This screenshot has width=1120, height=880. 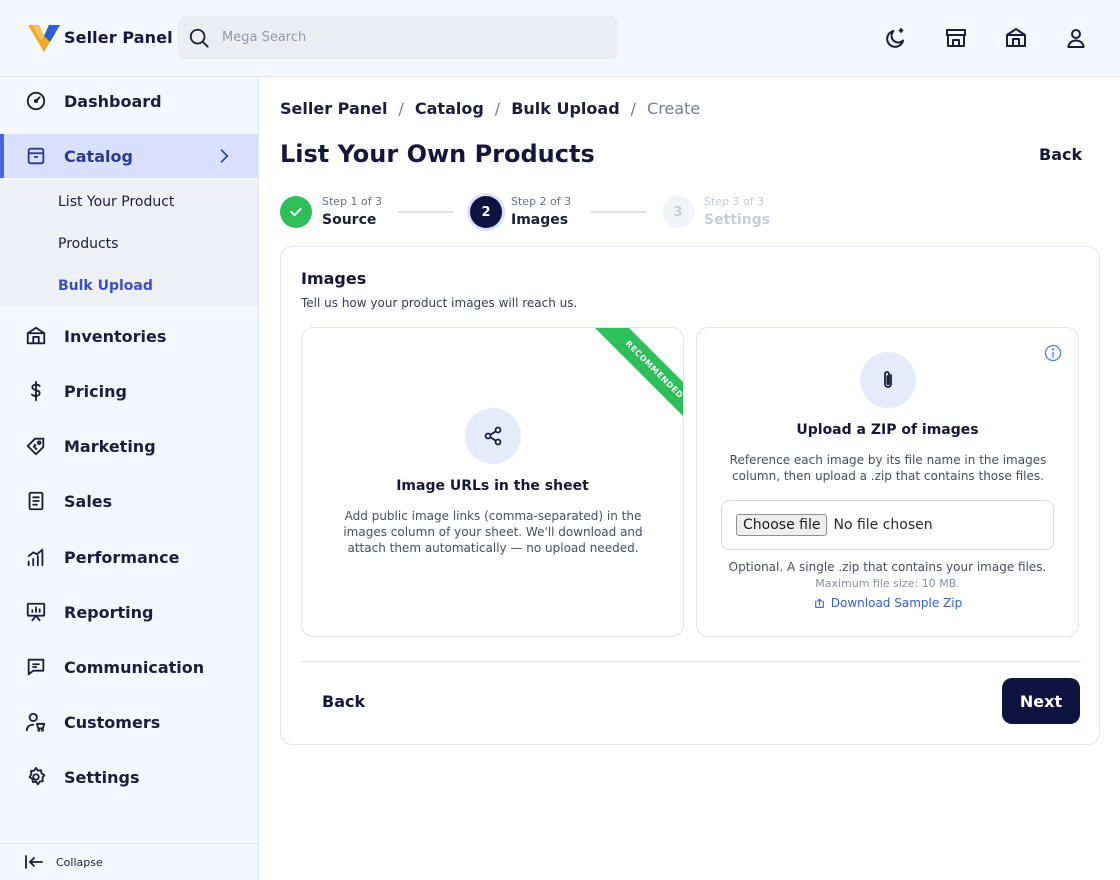 I want to click on catalog-submenu: List Your Product Products Bulk Upload, so click(x=129, y=243).